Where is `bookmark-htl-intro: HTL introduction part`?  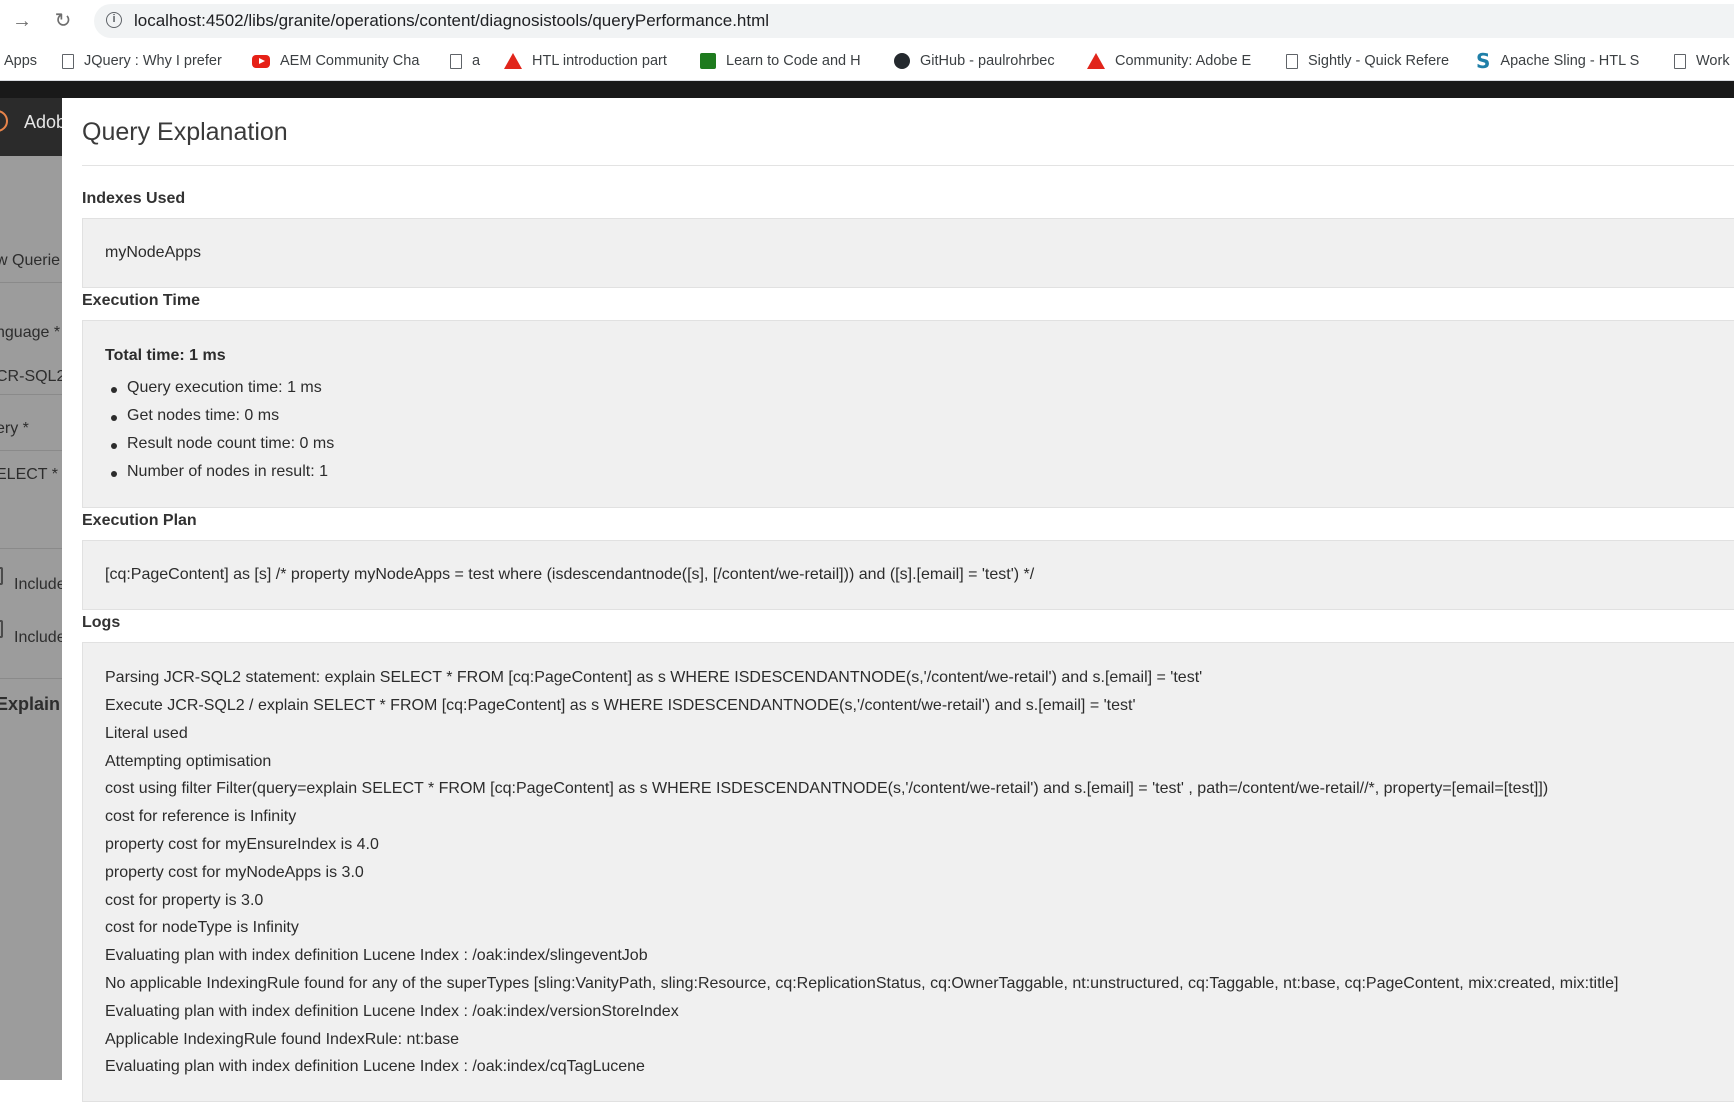 bookmark-htl-intro: HTL introduction part is located at coordinates (591, 61).